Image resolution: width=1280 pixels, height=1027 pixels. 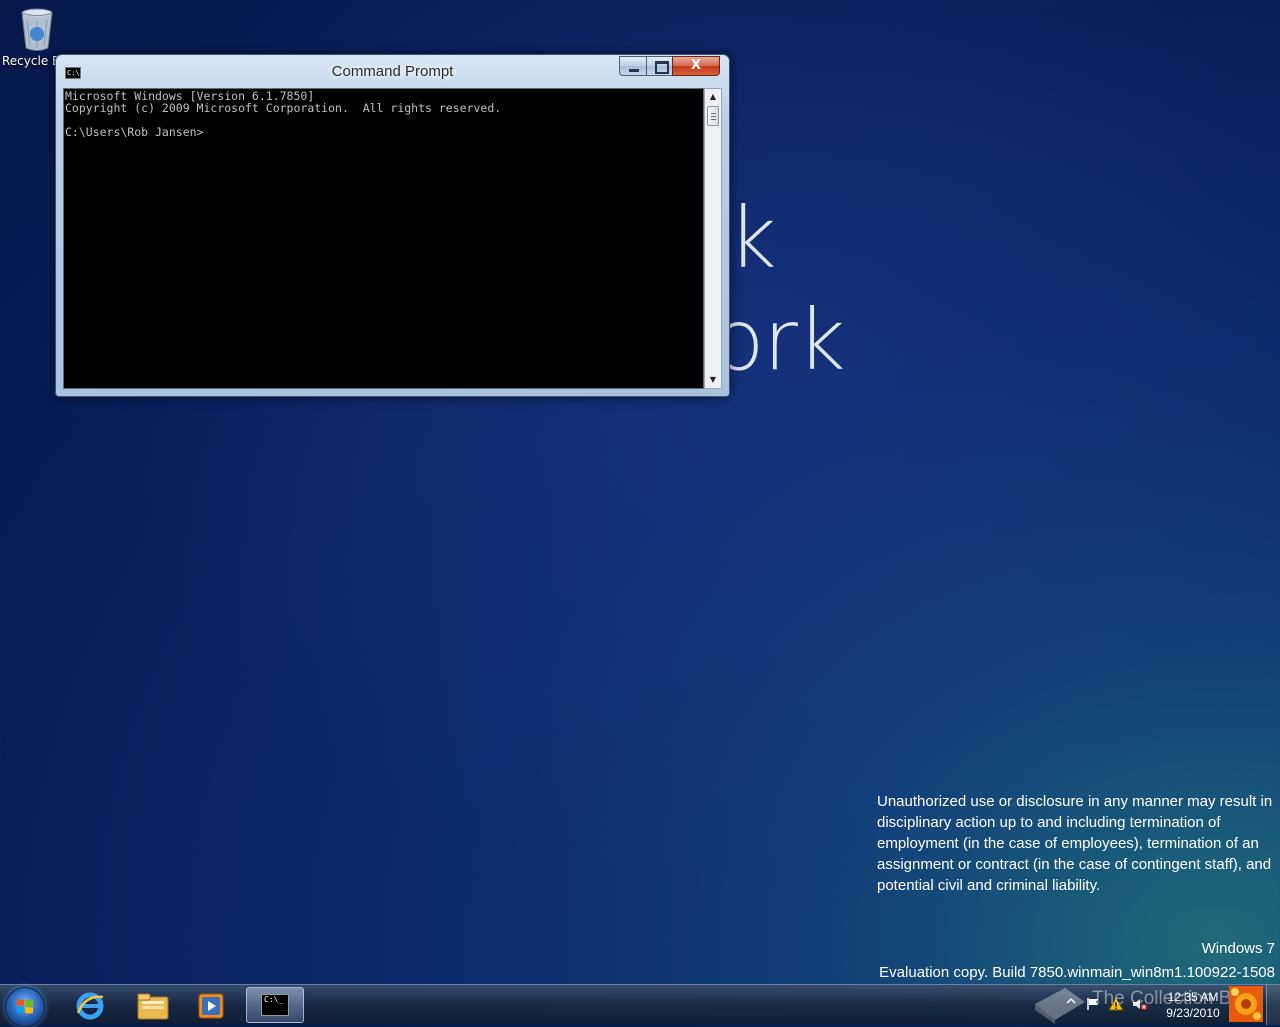 What do you see at coordinates (30, 61) in the screenshot?
I see `desktop-icon-label: Recycle Bin` at bounding box center [30, 61].